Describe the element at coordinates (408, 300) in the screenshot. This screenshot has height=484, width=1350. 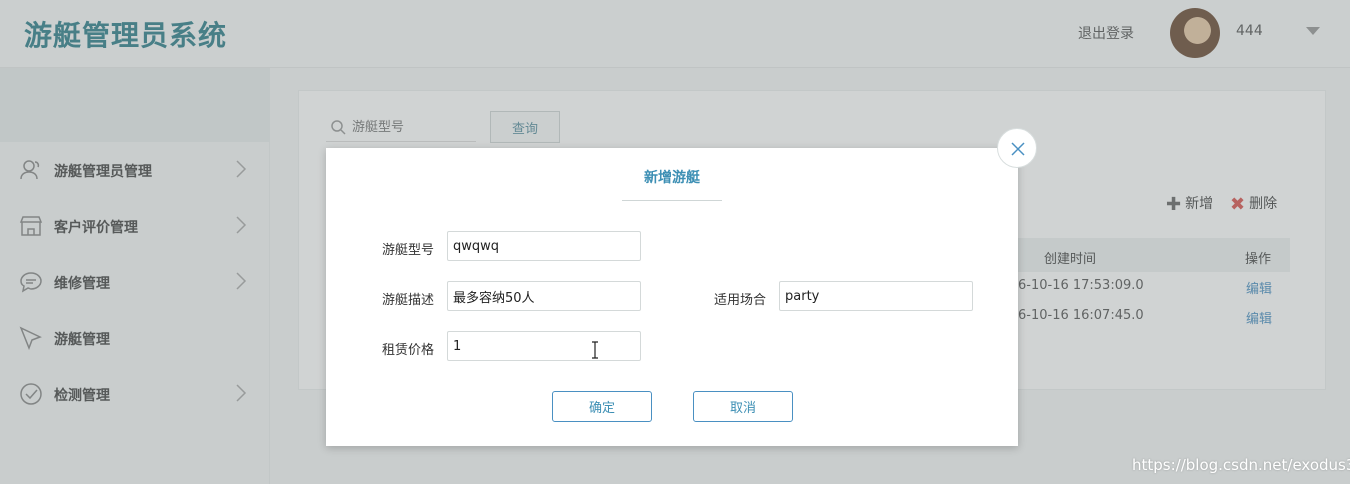
I see `description-label: 游艇描述` at that location.